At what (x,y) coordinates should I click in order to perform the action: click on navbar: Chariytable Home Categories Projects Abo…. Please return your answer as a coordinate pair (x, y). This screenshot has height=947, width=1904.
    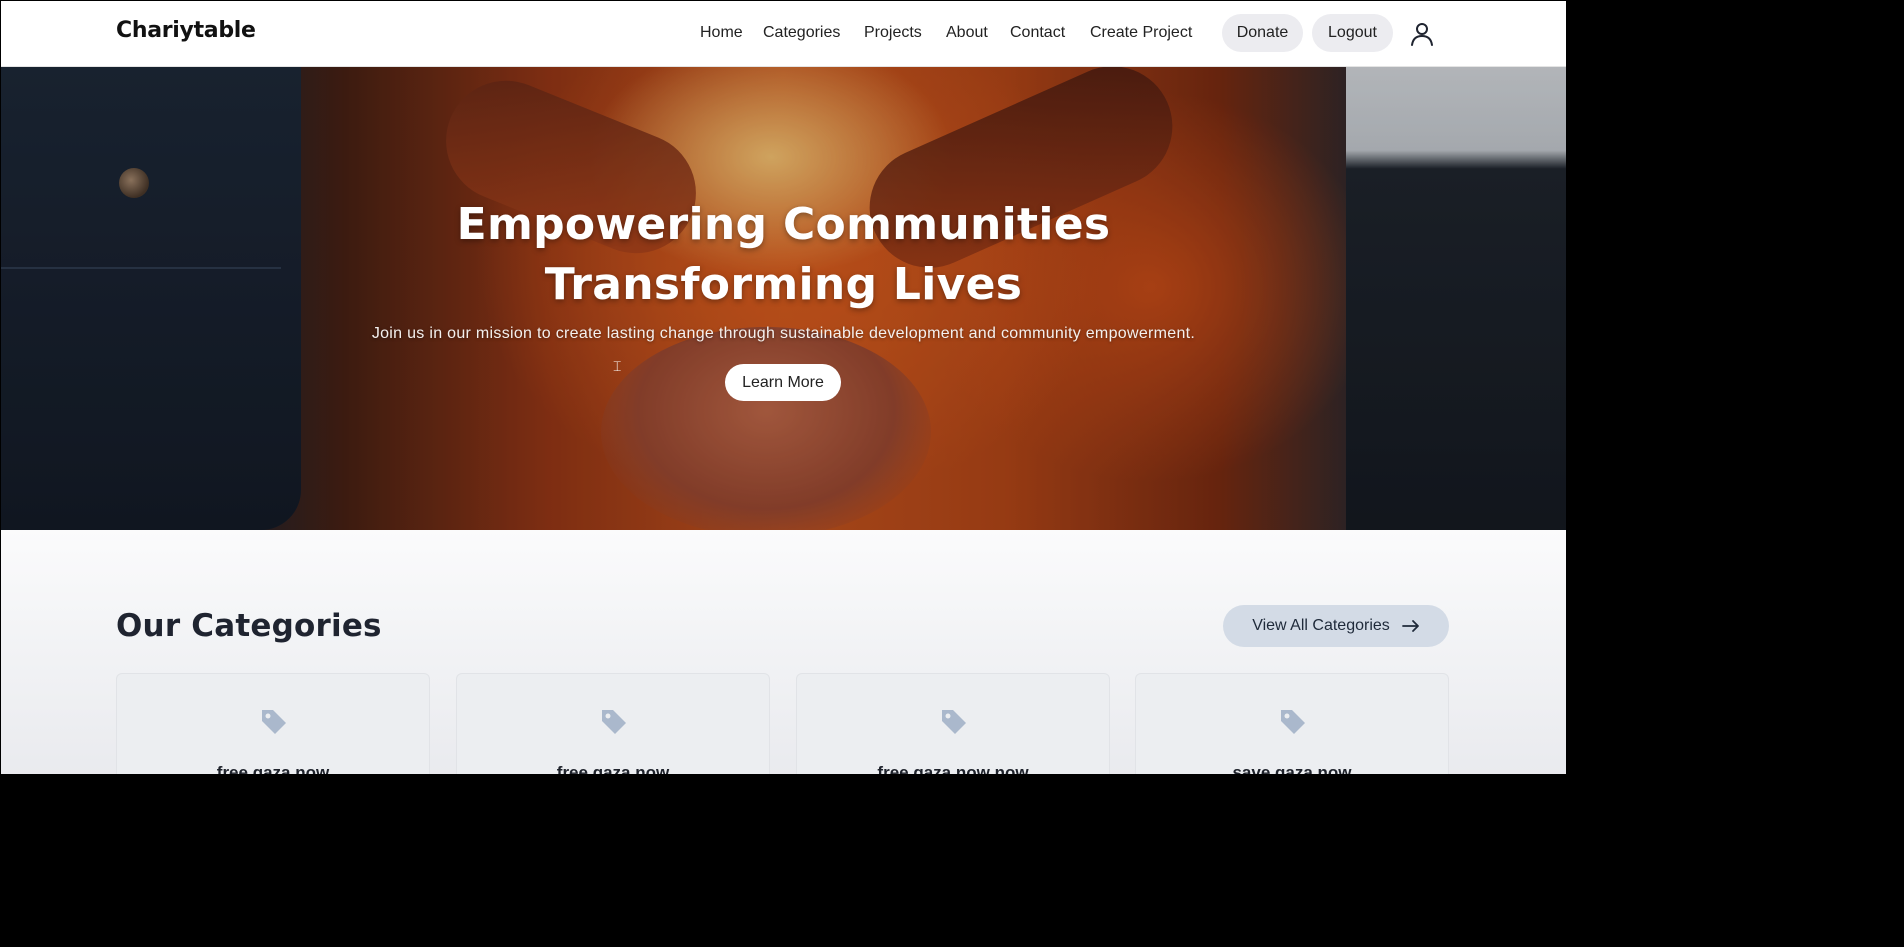
    Looking at the image, I should click on (783, 34).